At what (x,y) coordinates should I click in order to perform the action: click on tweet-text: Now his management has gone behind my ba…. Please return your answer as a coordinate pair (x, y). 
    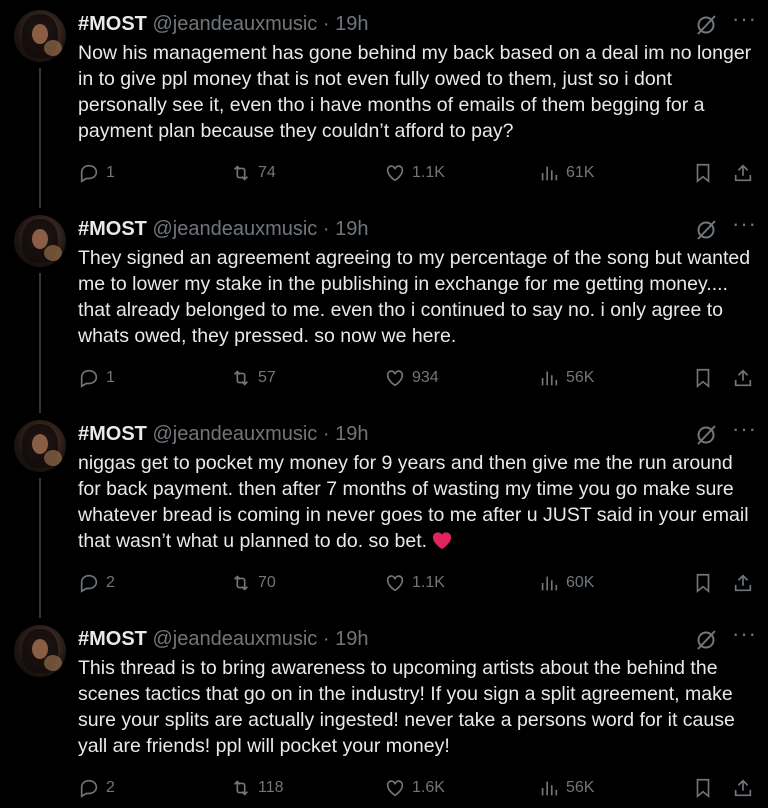
    Looking at the image, I should click on (417, 92).